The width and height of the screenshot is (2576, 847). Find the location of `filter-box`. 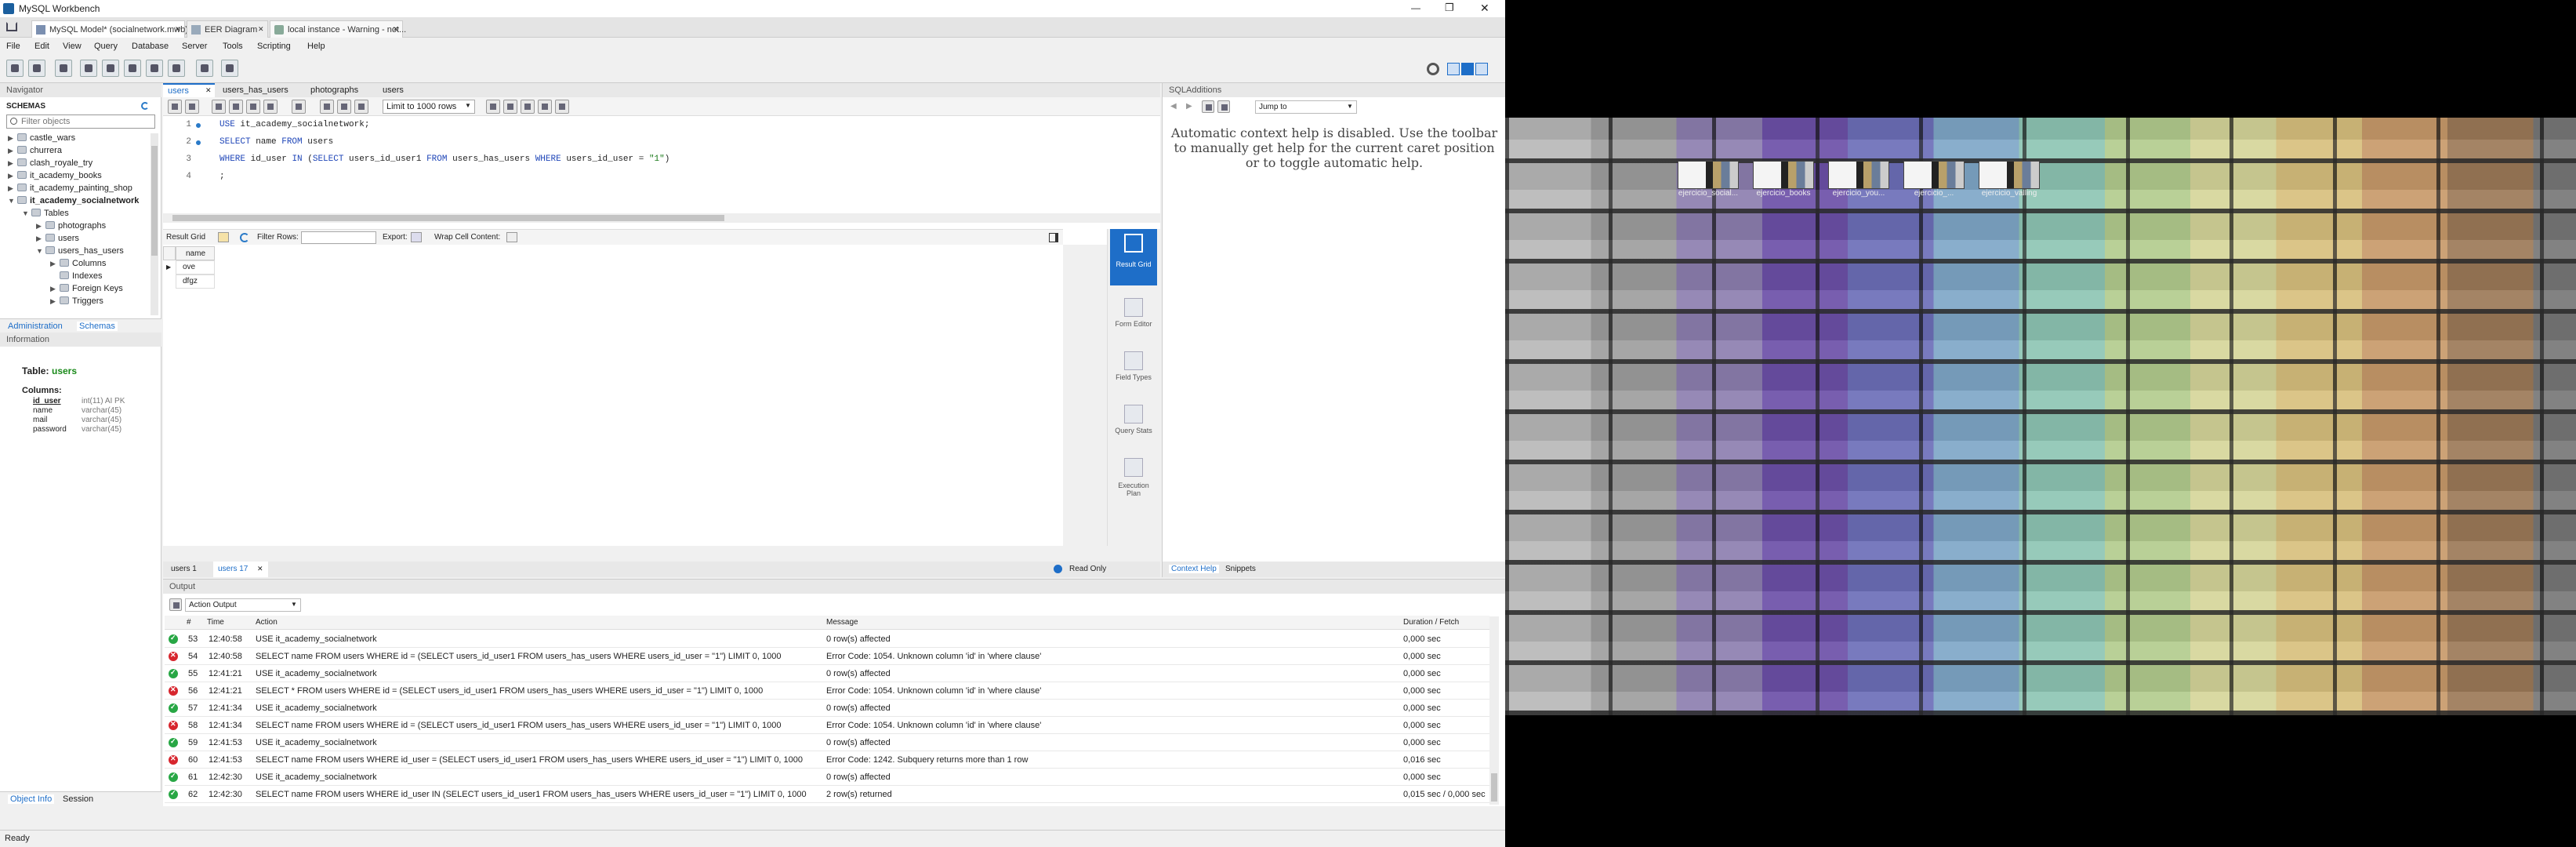

filter-box is located at coordinates (80, 122).